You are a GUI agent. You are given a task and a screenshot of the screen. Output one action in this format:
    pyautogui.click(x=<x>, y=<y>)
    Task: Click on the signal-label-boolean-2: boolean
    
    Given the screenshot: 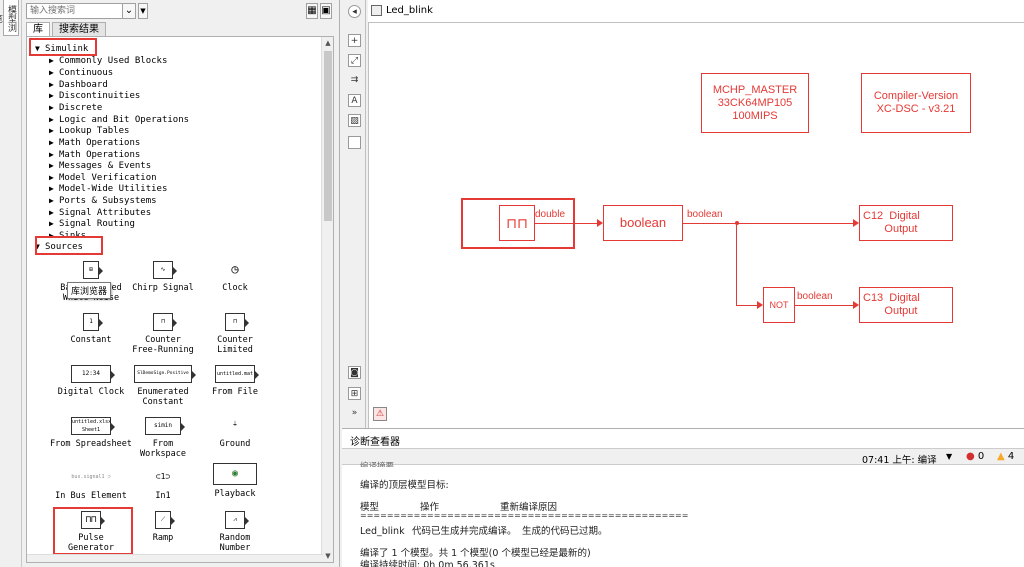 What is the action you would take?
    pyautogui.click(x=815, y=296)
    